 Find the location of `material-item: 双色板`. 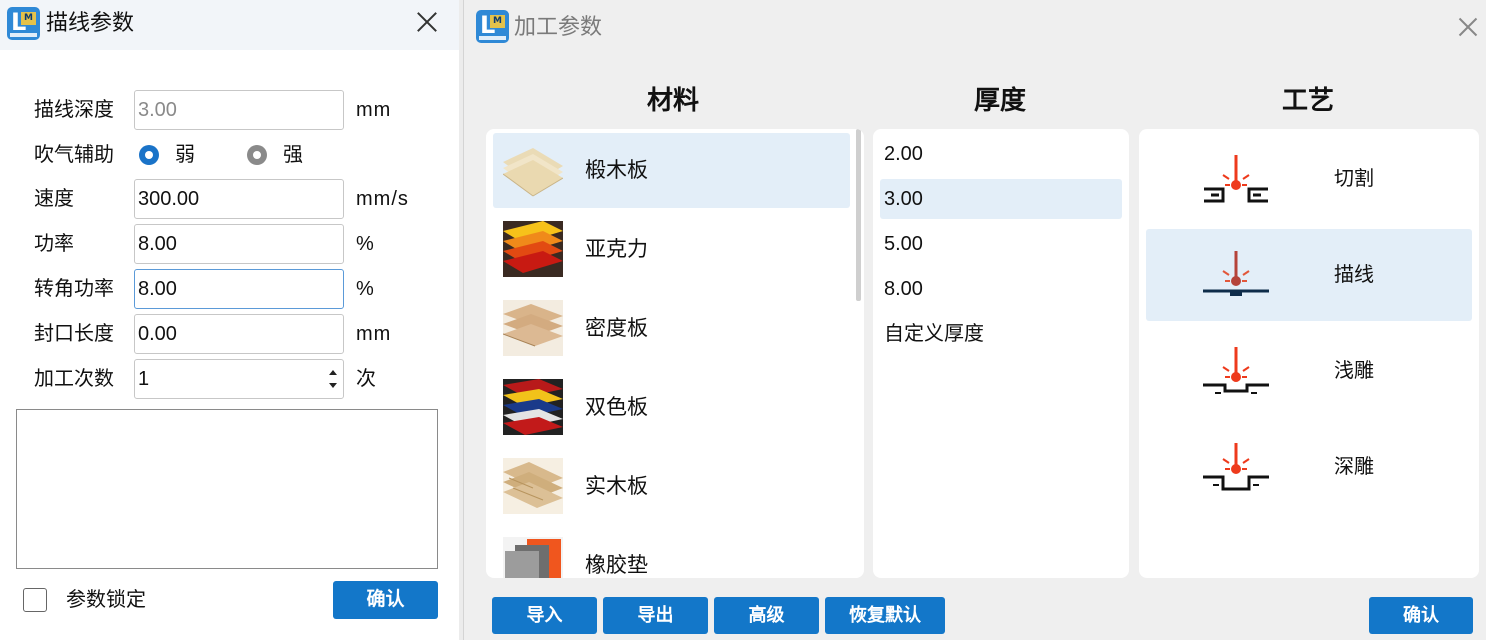

material-item: 双色板 is located at coordinates (671, 407).